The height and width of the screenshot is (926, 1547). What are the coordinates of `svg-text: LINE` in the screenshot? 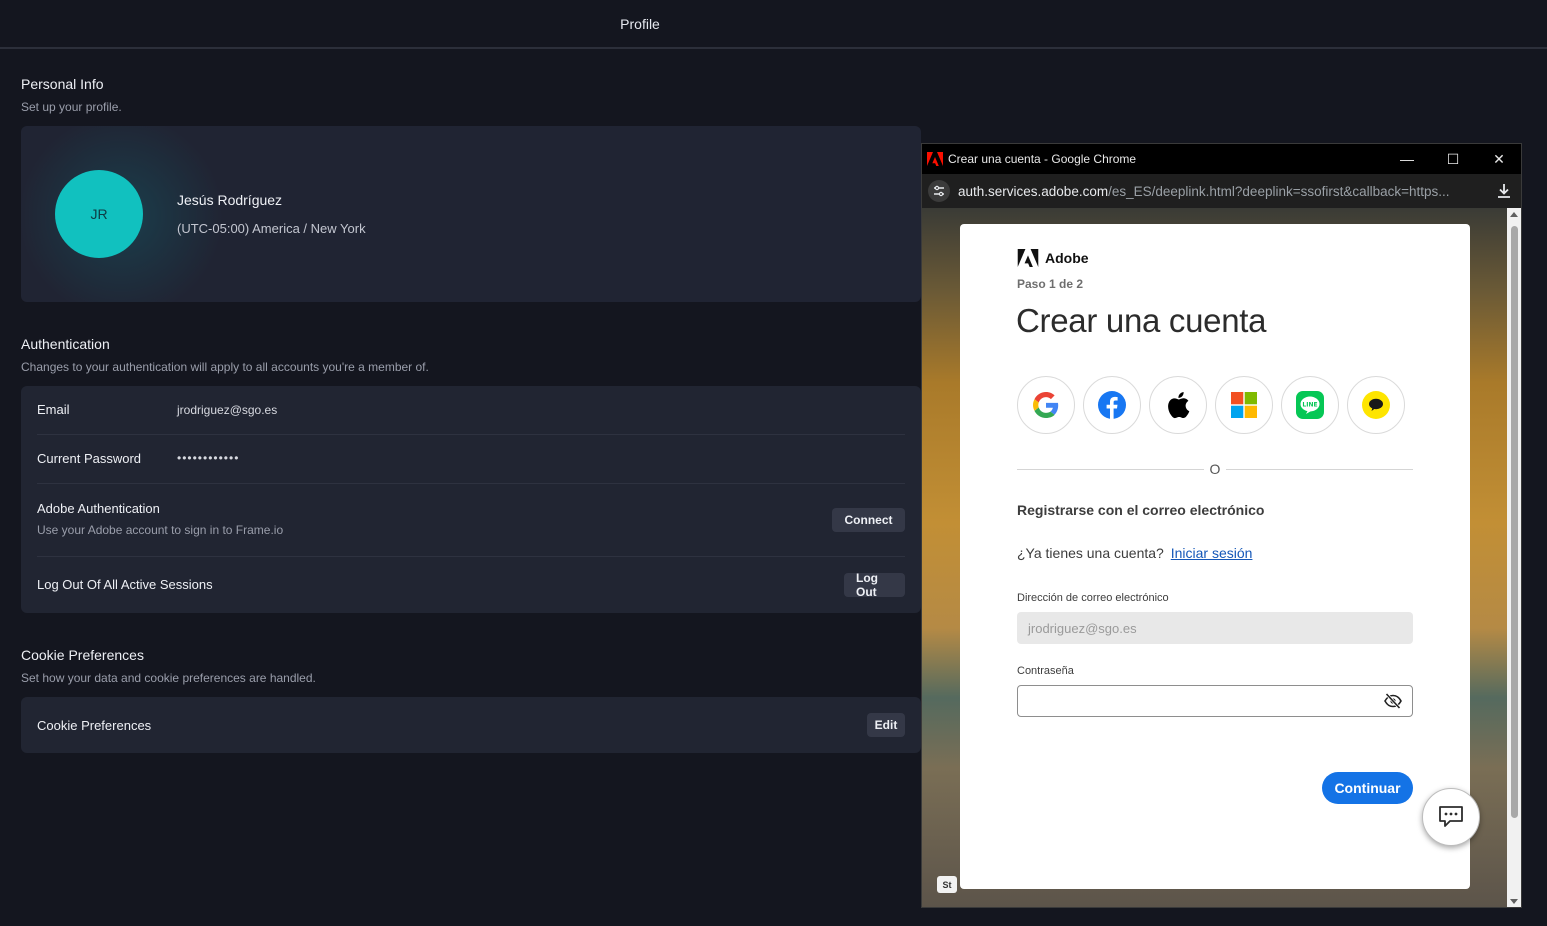 It's located at (1309, 405).